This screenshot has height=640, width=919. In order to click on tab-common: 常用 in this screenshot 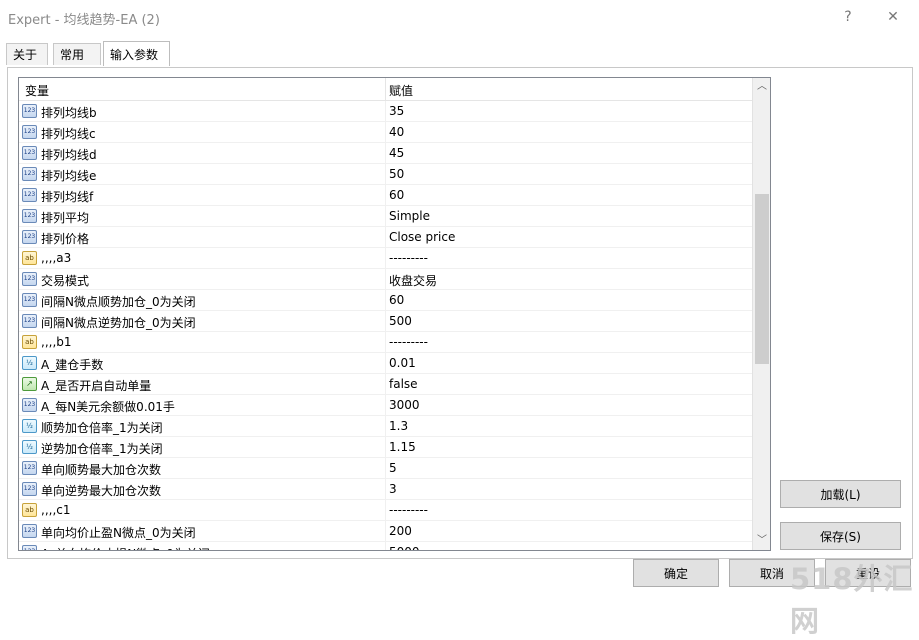, I will do `click(77, 54)`.